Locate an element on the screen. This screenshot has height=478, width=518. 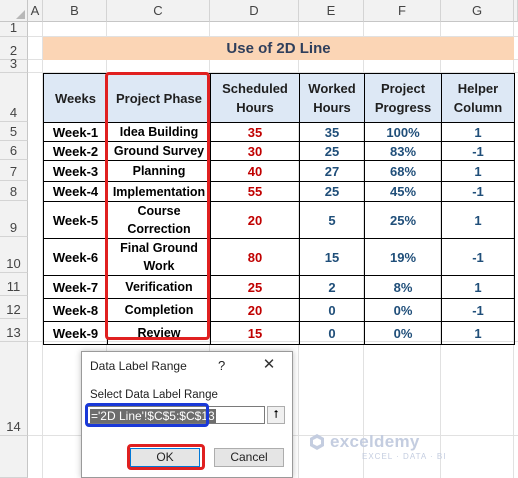
row-header-11: 11 is located at coordinates (14, 284).